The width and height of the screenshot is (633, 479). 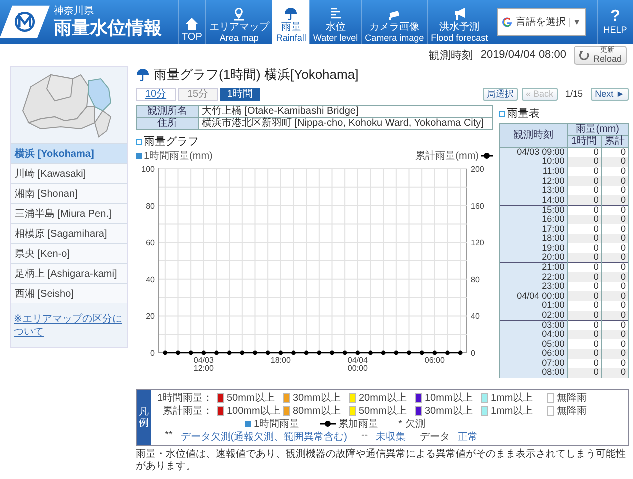 I want to click on interval-tab: 10分, so click(x=156, y=94).